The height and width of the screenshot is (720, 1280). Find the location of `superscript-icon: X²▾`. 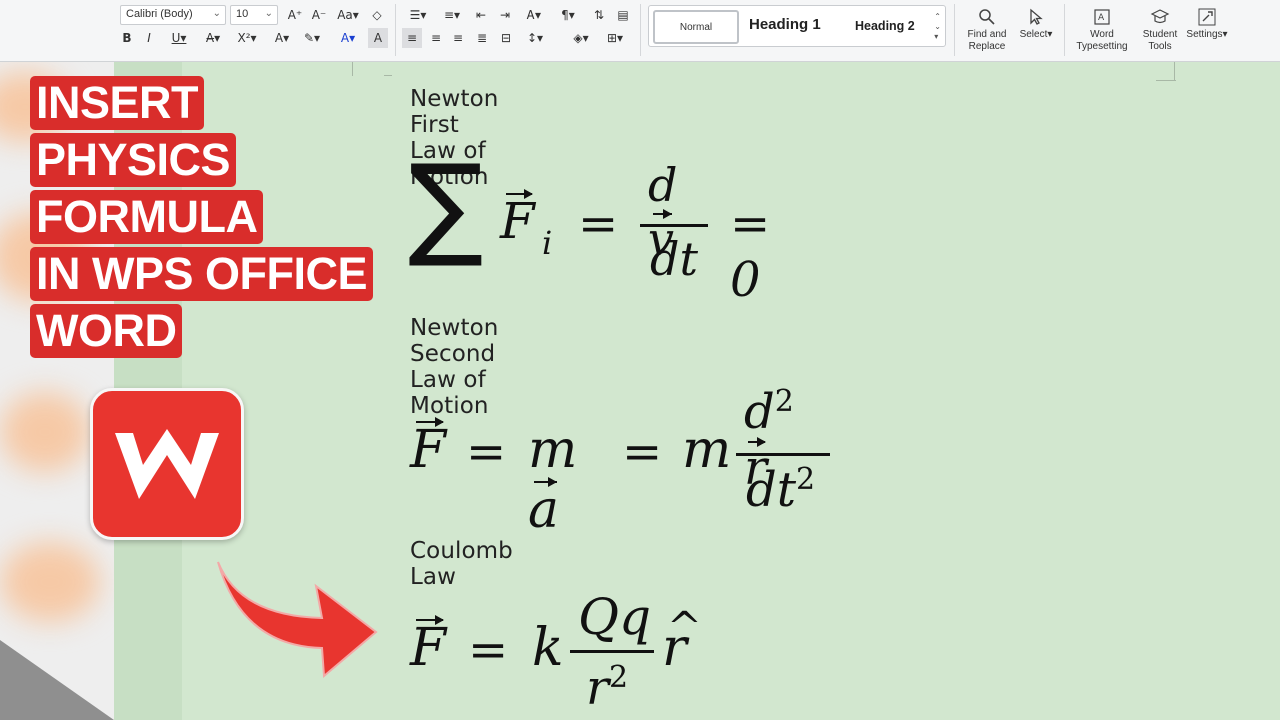

superscript-icon: X²▾ is located at coordinates (247, 38).